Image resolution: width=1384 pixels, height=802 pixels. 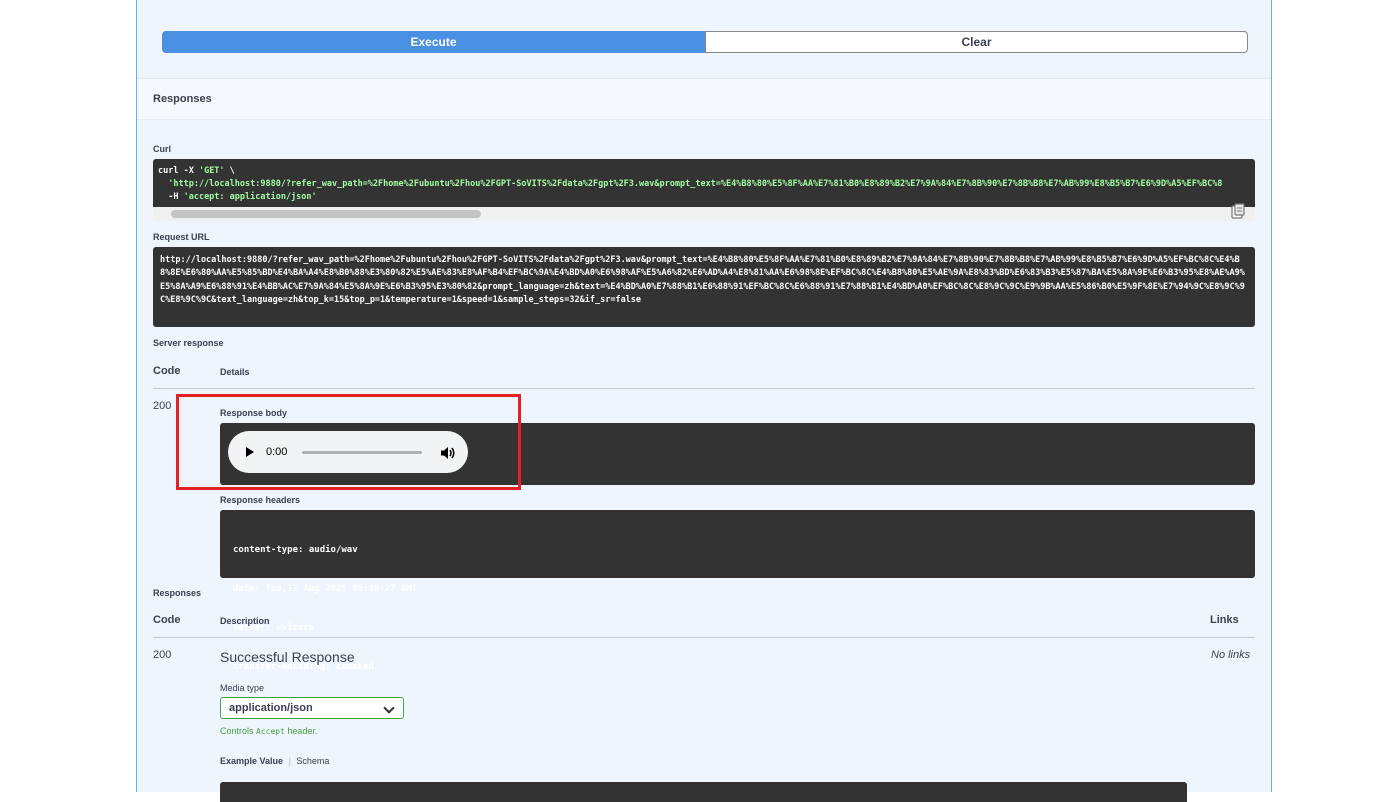 I want to click on media-type-select: application/json, so click(x=312, y=708).